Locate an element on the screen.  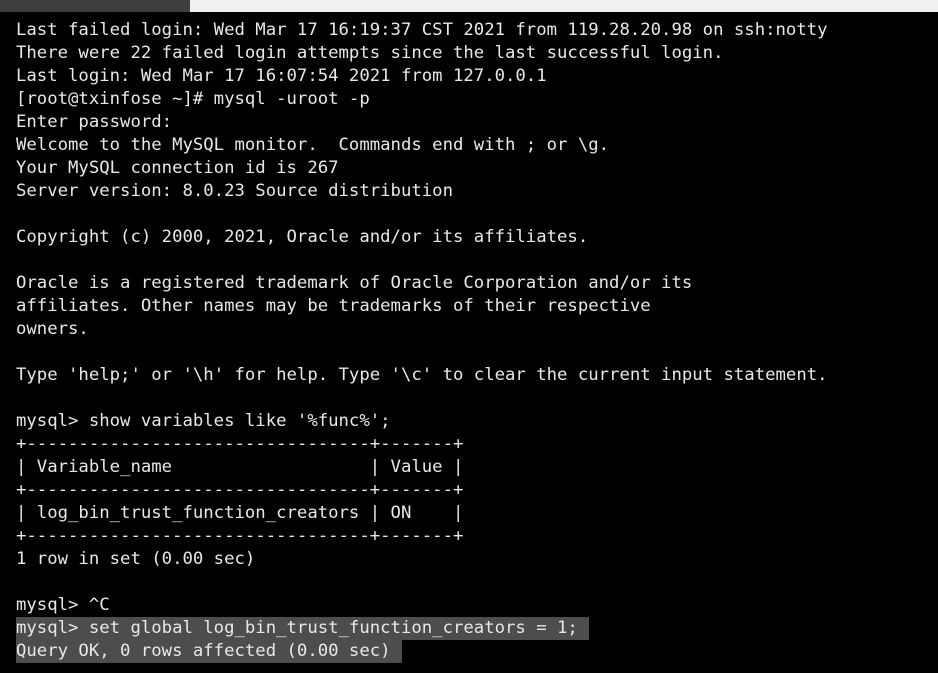
terminal-line: Your MySQL connection id is 267 is located at coordinates (177, 168).